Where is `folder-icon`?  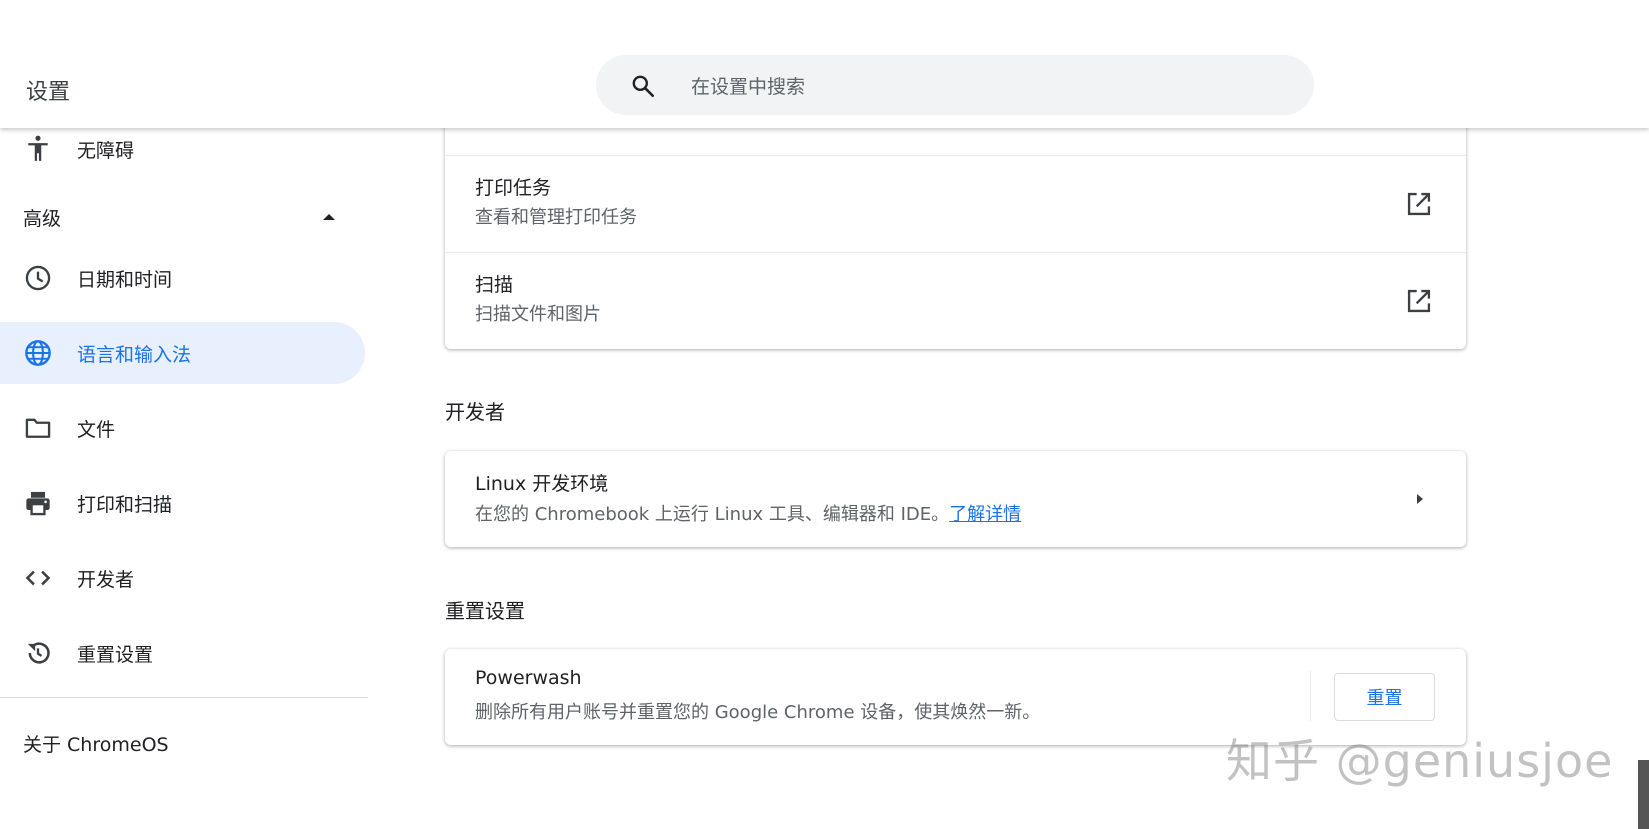 folder-icon is located at coordinates (38, 428).